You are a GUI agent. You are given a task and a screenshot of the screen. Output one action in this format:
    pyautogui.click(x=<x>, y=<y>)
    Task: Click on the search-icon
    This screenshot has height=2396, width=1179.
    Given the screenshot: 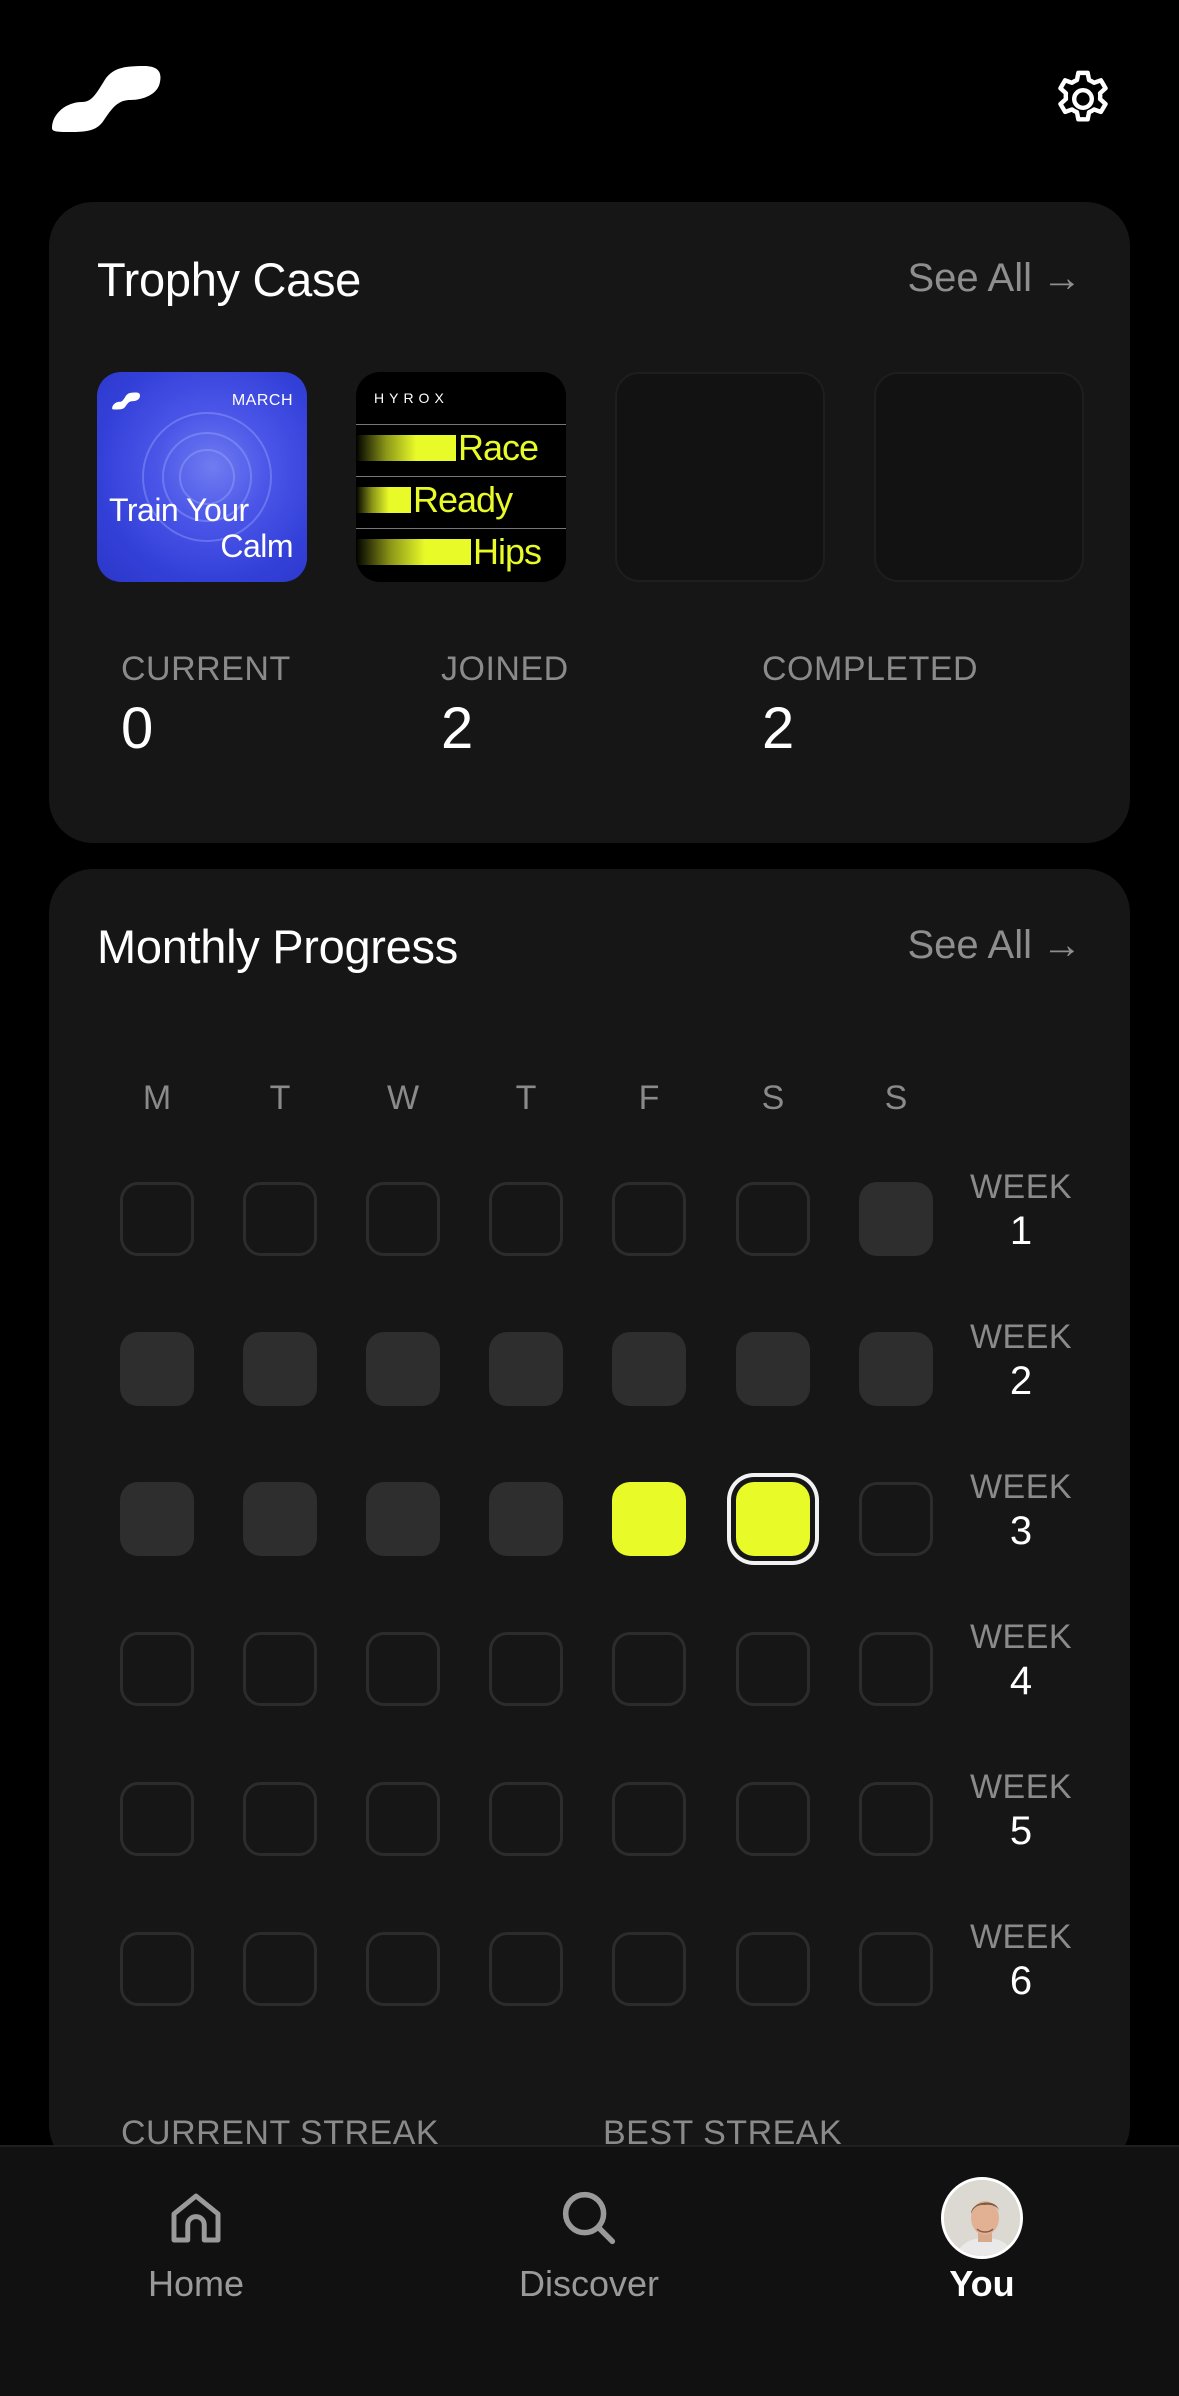 What is the action you would take?
    pyautogui.click(x=589, y=2218)
    